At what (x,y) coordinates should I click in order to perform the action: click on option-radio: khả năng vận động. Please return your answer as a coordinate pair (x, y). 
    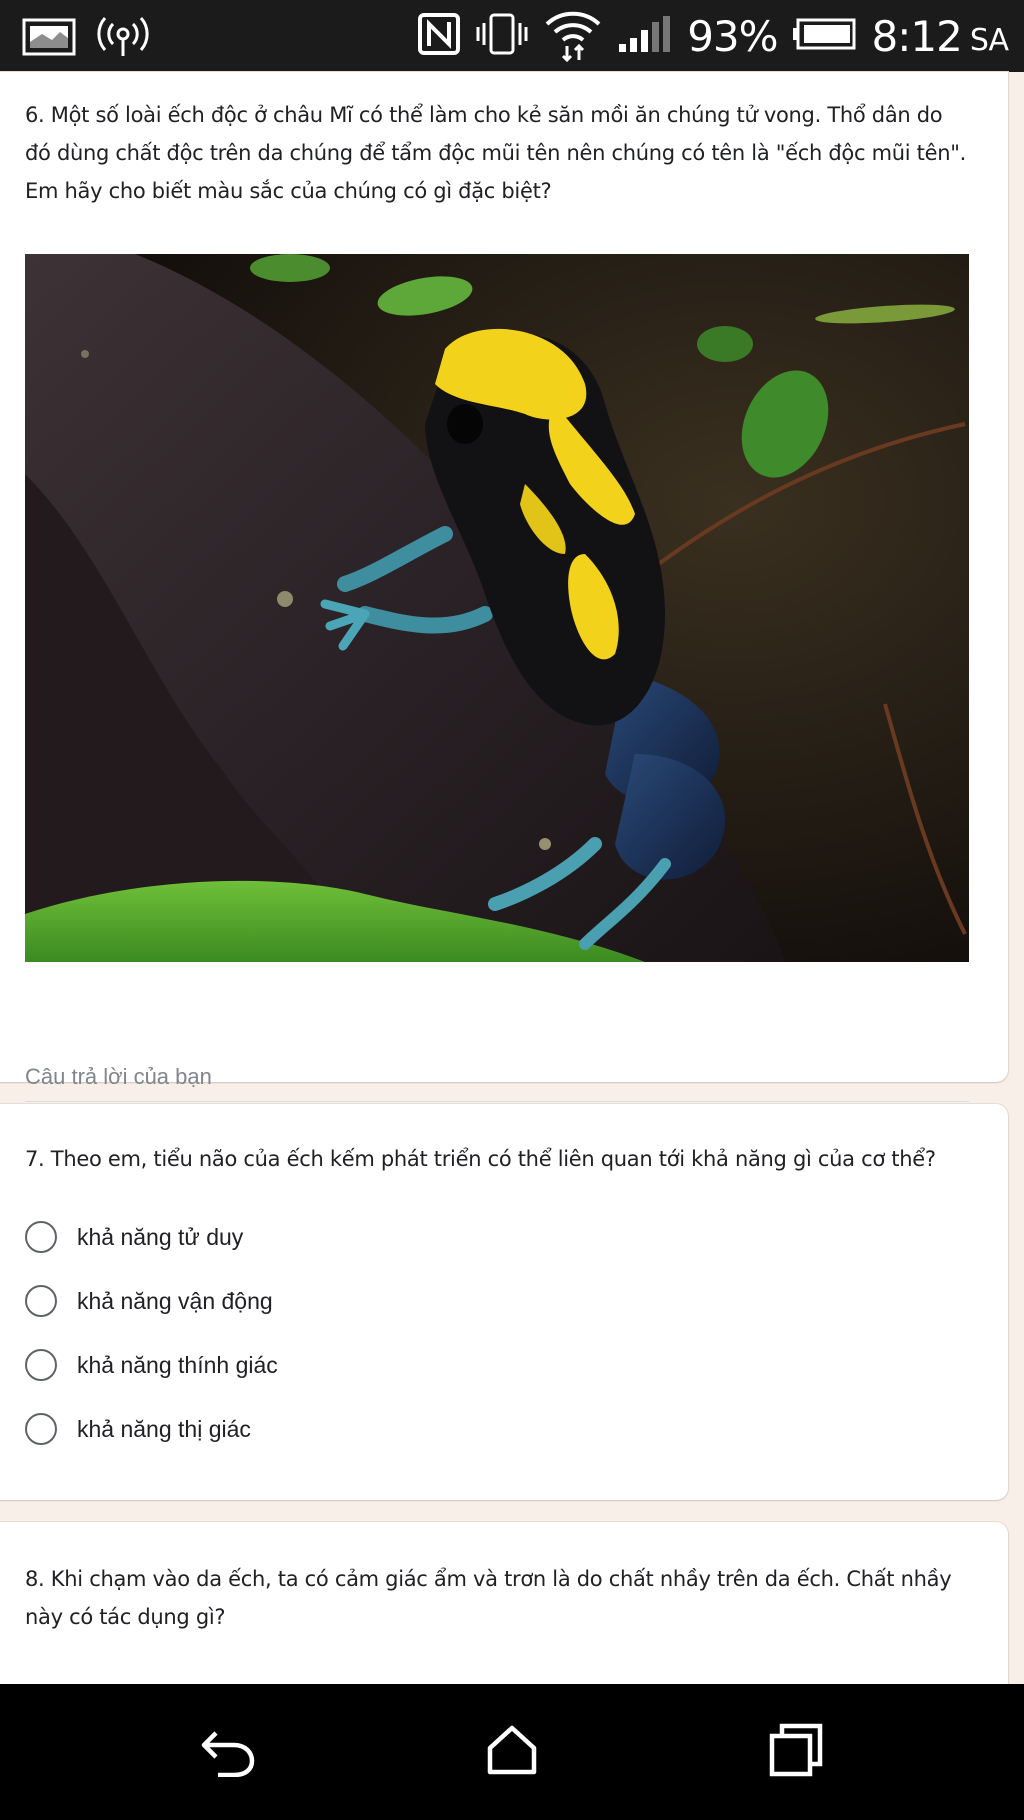
    Looking at the image, I should click on (149, 1301).